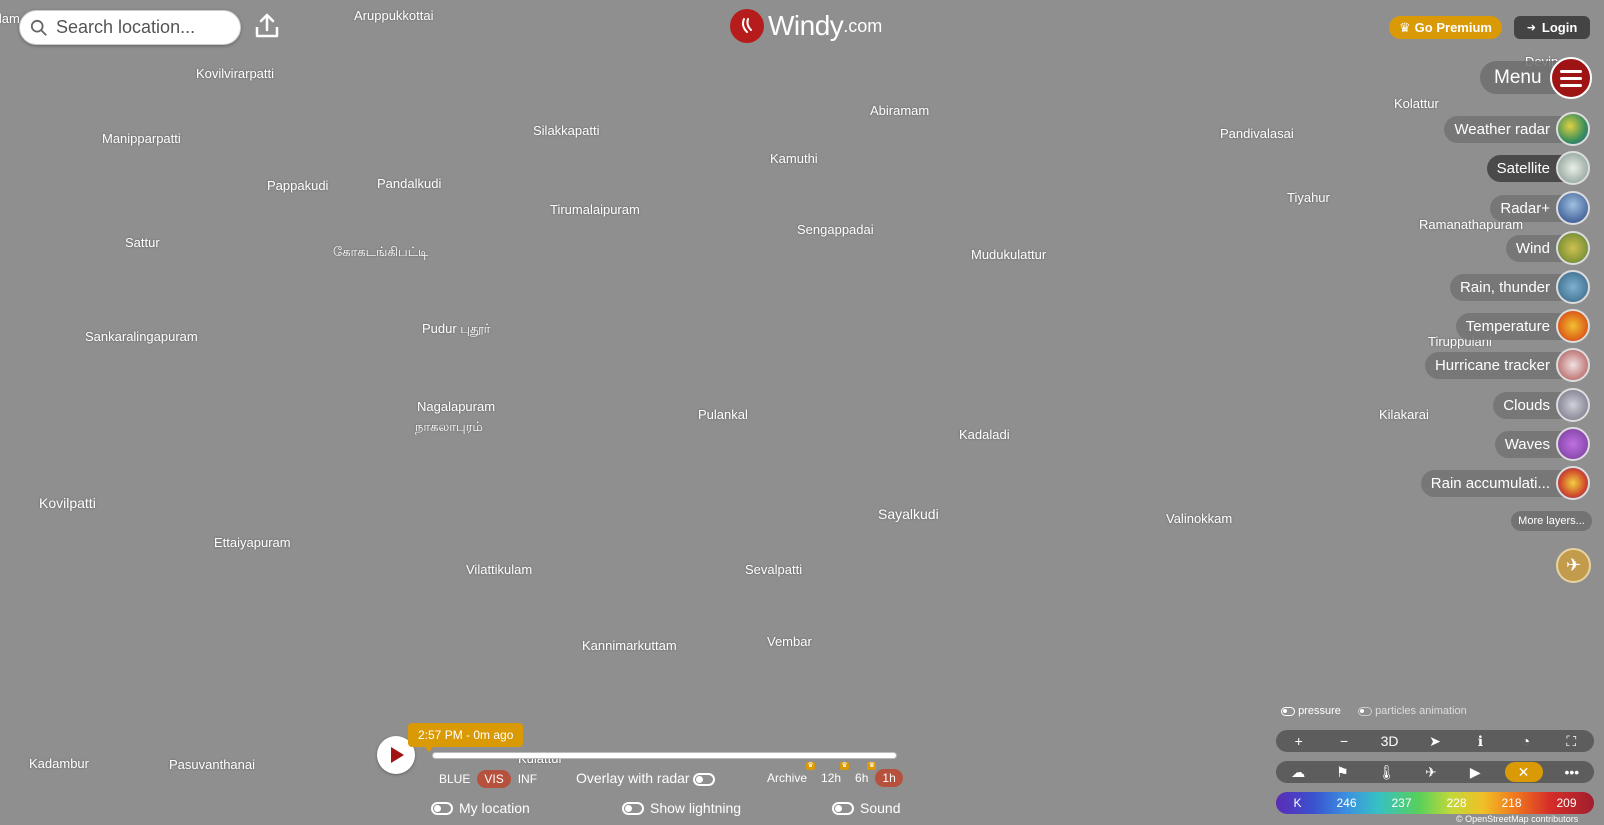 Image resolution: width=1604 pixels, height=825 pixels. What do you see at coordinates (831, 778) in the screenshot?
I see `interval-label: 12h` at bounding box center [831, 778].